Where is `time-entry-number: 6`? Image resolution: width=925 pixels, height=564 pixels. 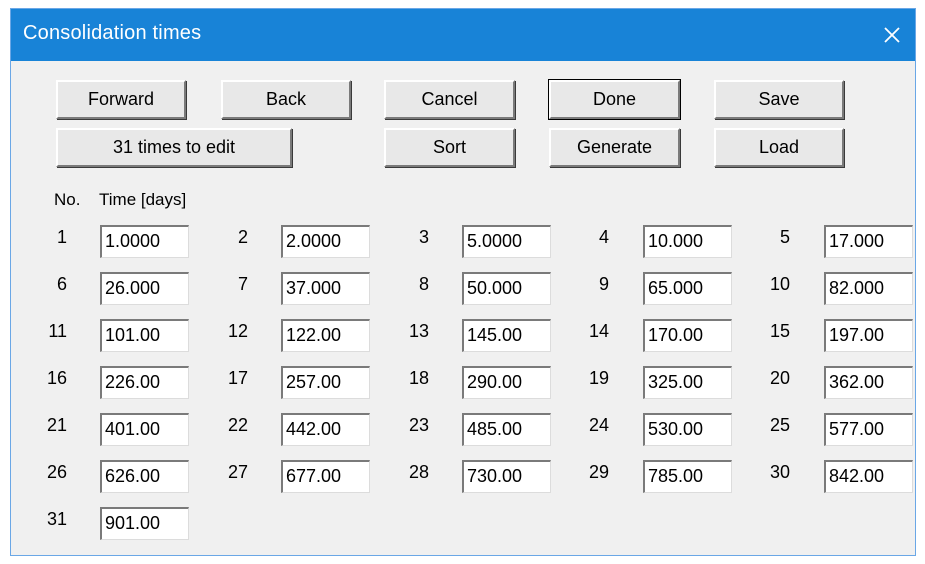
time-entry-number: 6 is located at coordinates (61, 284).